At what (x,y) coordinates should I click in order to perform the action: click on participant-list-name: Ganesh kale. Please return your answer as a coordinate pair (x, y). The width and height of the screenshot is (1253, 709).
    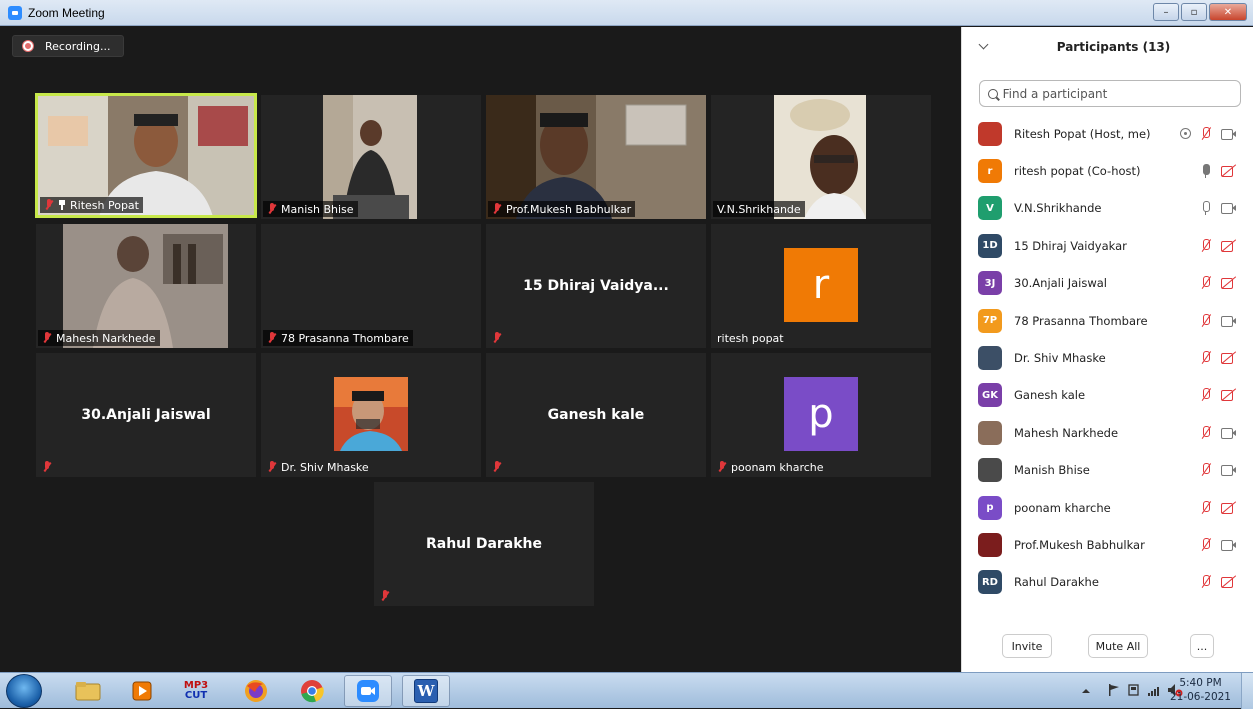
    Looking at the image, I should click on (1050, 395).